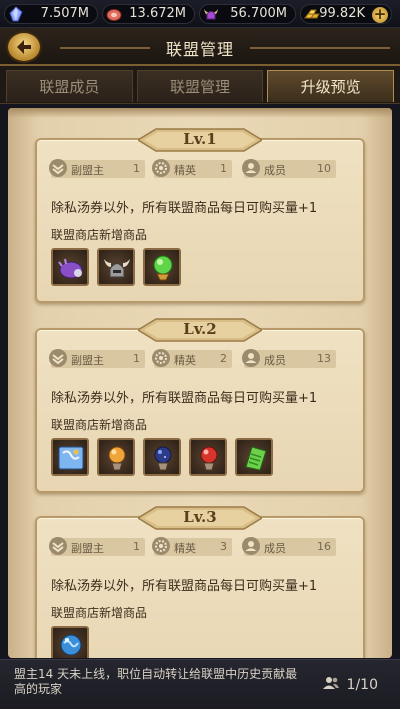  I want to click on level-label: Lv.3, so click(200, 517).